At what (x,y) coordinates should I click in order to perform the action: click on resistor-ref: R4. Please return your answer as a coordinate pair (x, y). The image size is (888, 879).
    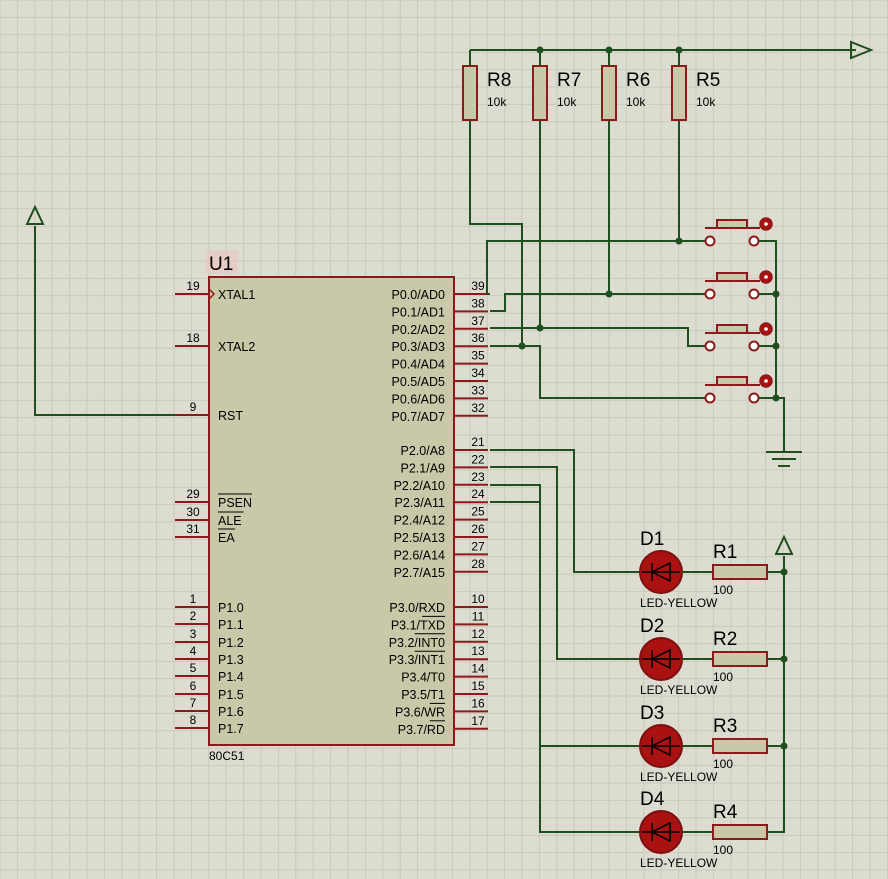
    Looking at the image, I should click on (725, 812).